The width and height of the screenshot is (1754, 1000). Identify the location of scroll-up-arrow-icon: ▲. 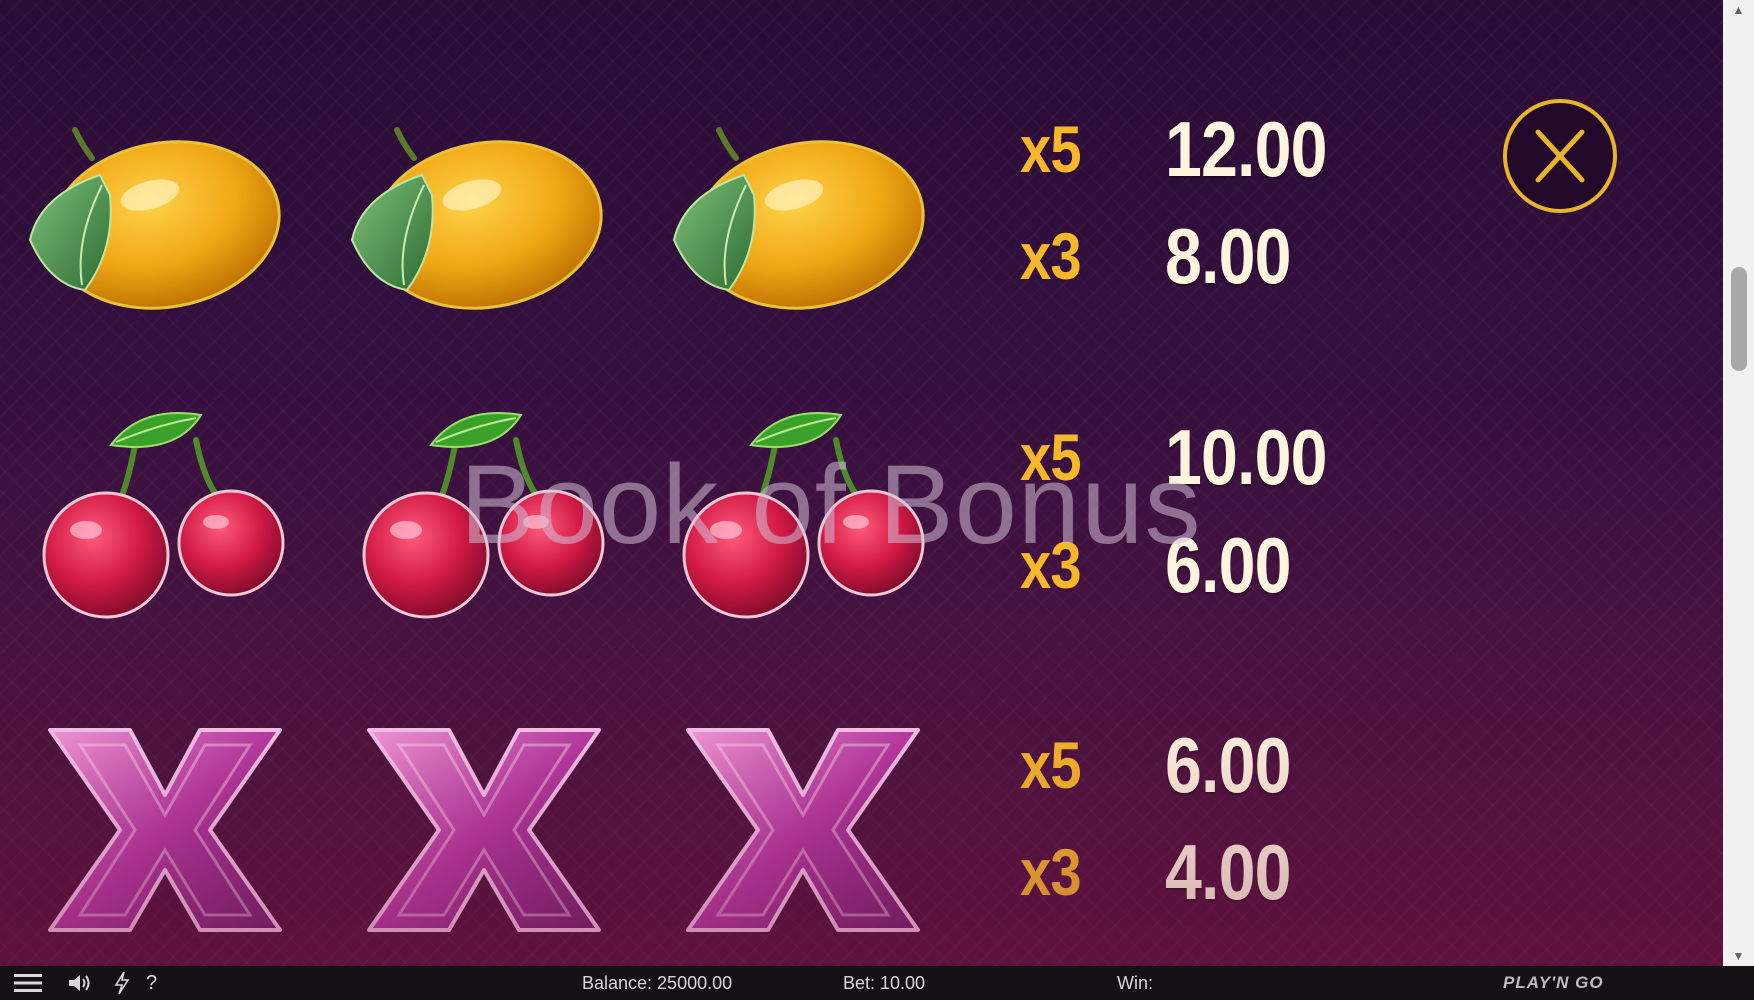
(1738, 10).